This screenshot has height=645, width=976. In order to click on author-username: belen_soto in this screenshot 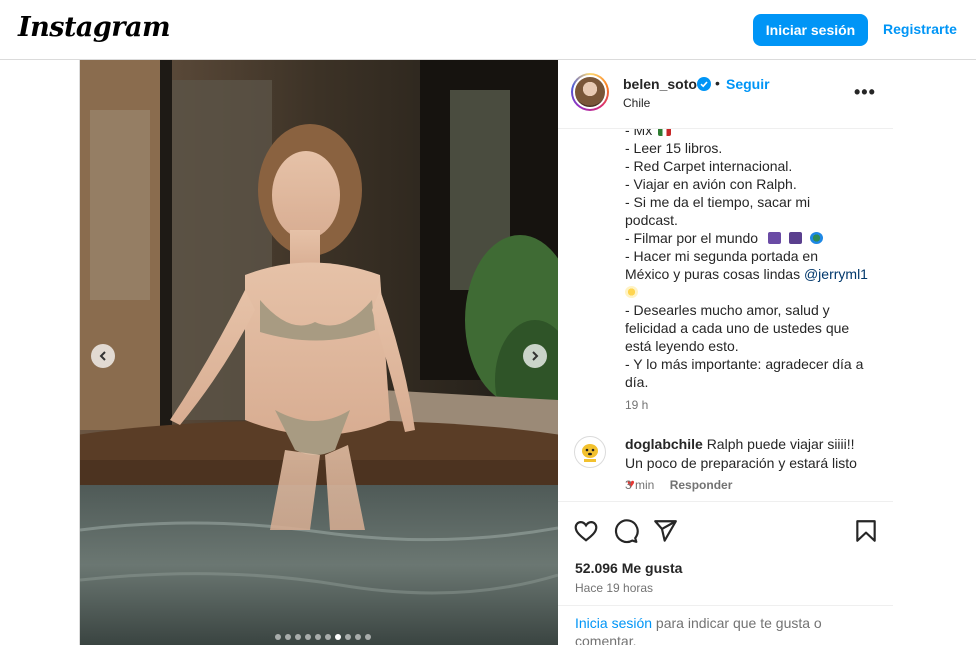, I will do `click(660, 84)`.